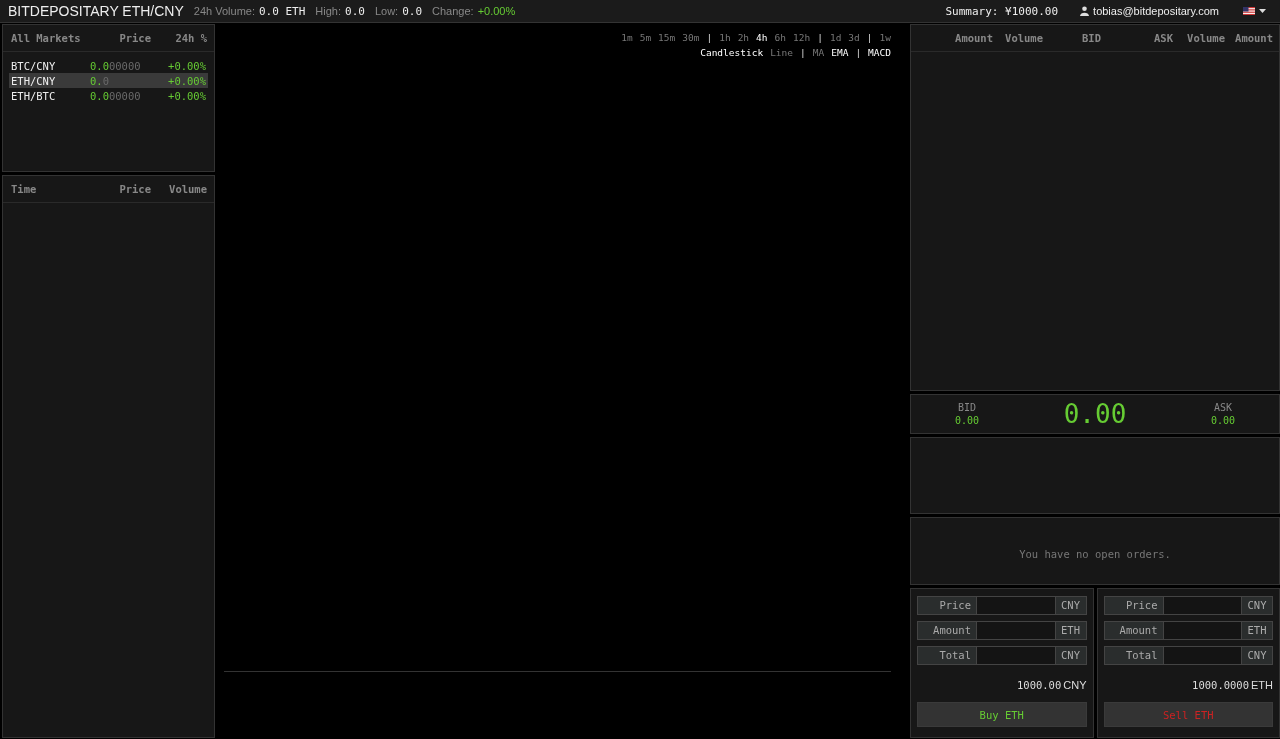 The image size is (1280, 739). What do you see at coordinates (781, 54) in the screenshot?
I see `chart-option: Line` at bounding box center [781, 54].